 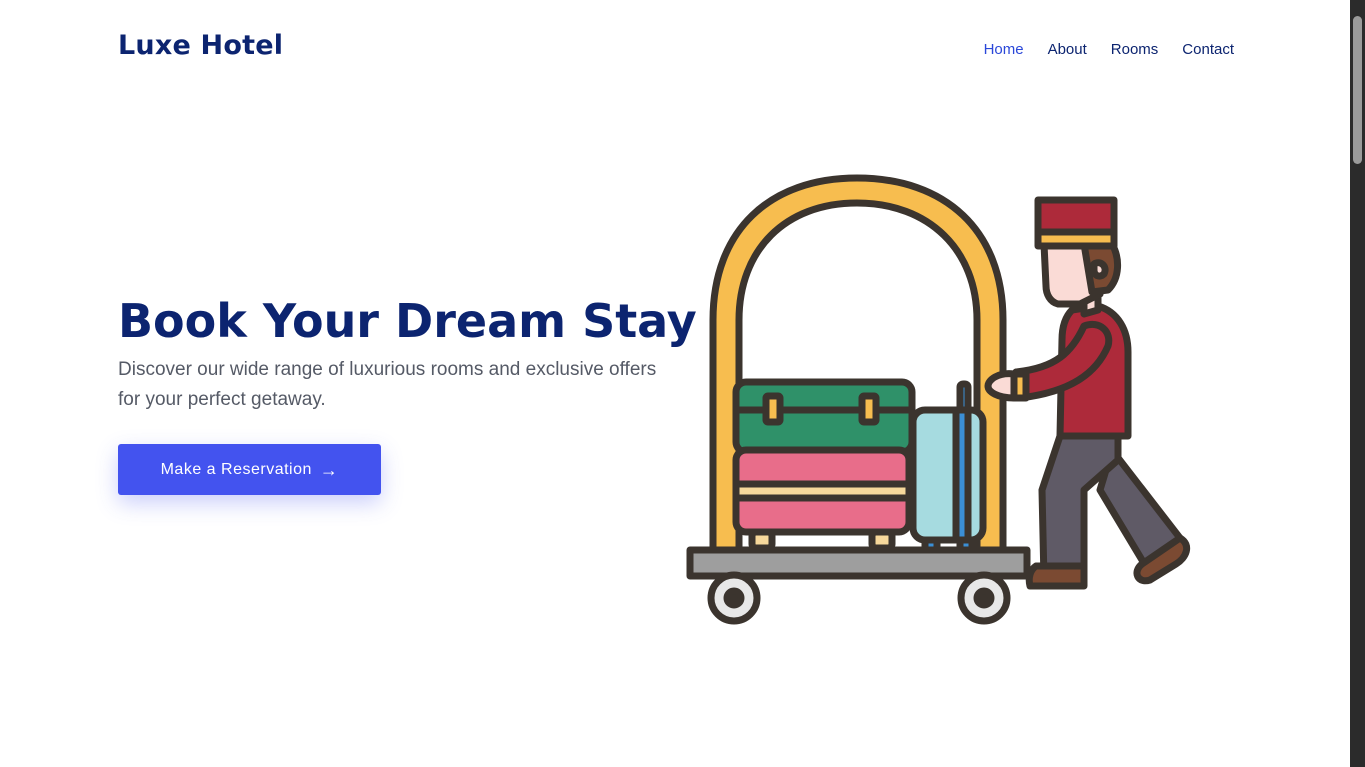 I want to click on nav-item-rooms: Rooms, so click(x=1135, y=48).